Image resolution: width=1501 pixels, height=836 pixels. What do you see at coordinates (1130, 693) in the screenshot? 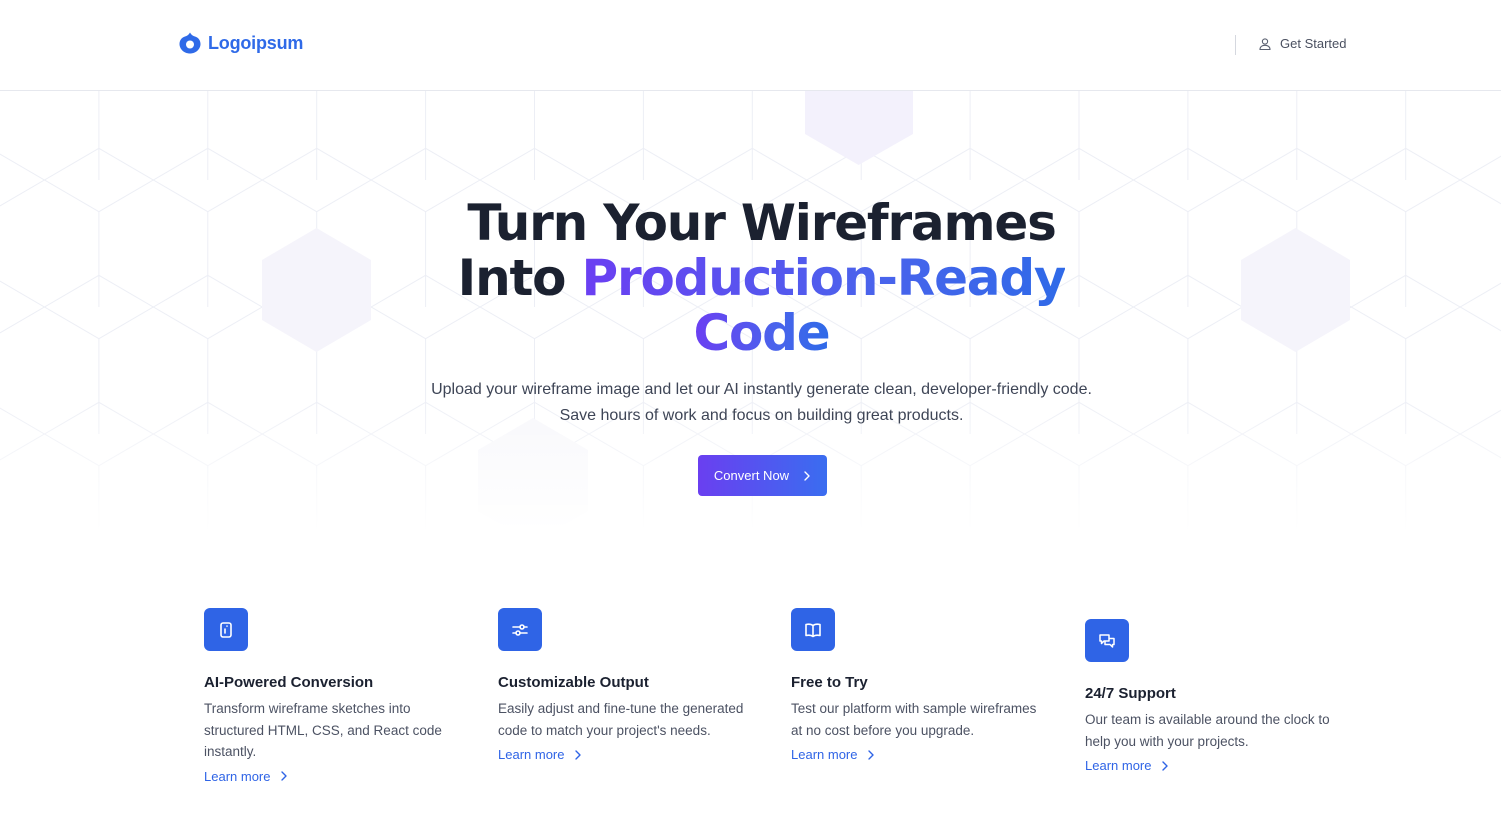
I see `feature-title: 24/7 Support` at bounding box center [1130, 693].